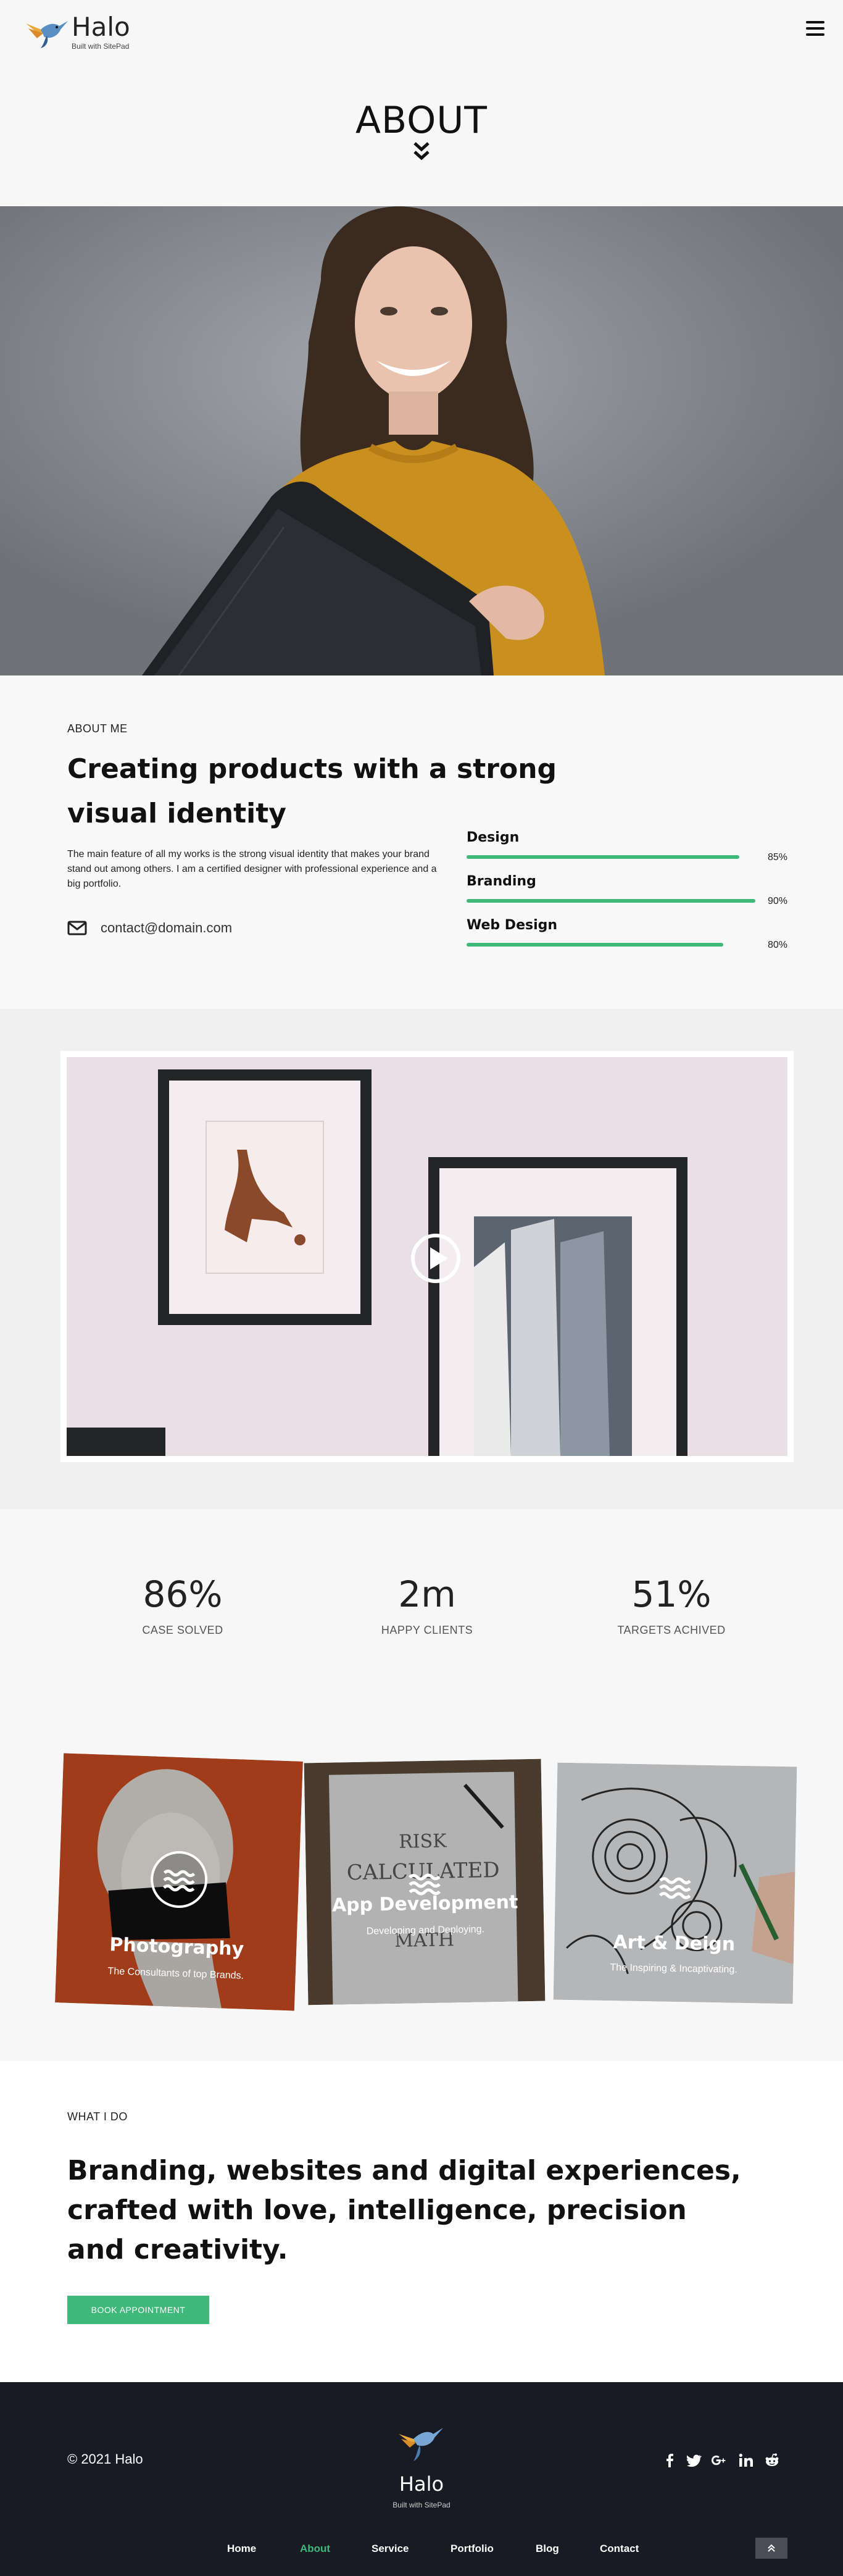 The image size is (843, 2576). Describe the element at coordinates (619, 2549) in the screenshot. I see `footer-nav-contact: Contact` at that location.